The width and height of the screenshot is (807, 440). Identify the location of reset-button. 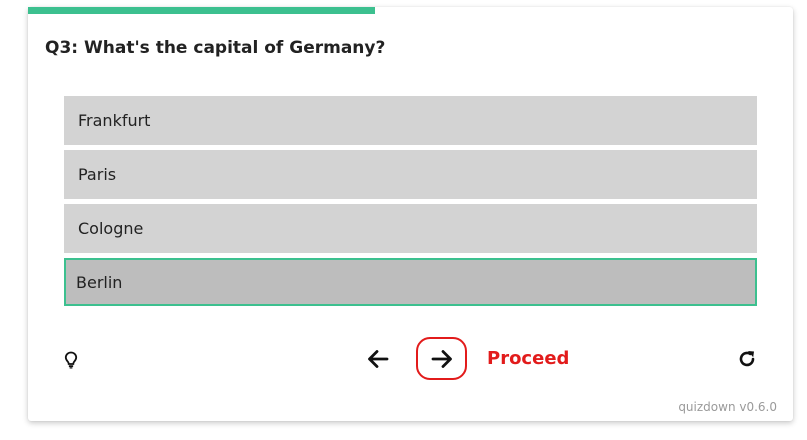
(747, 359).